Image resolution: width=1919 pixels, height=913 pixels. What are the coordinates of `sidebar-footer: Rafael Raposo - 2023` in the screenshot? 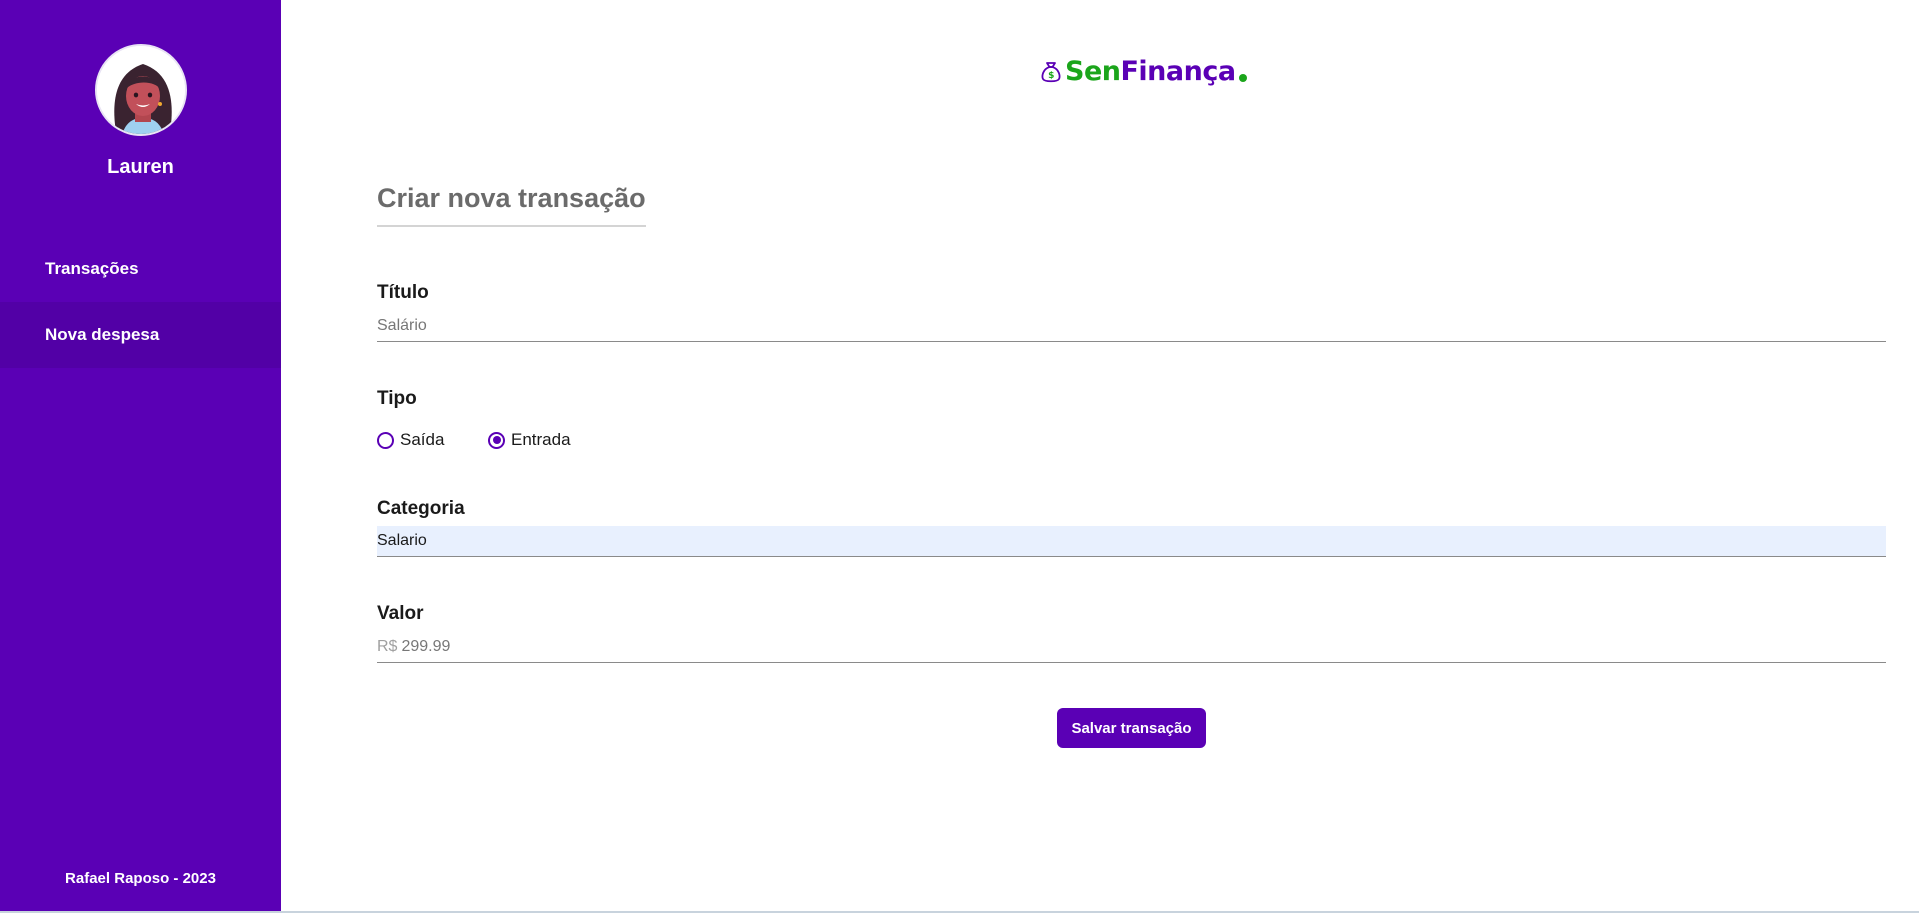 It's located at (140, 878).